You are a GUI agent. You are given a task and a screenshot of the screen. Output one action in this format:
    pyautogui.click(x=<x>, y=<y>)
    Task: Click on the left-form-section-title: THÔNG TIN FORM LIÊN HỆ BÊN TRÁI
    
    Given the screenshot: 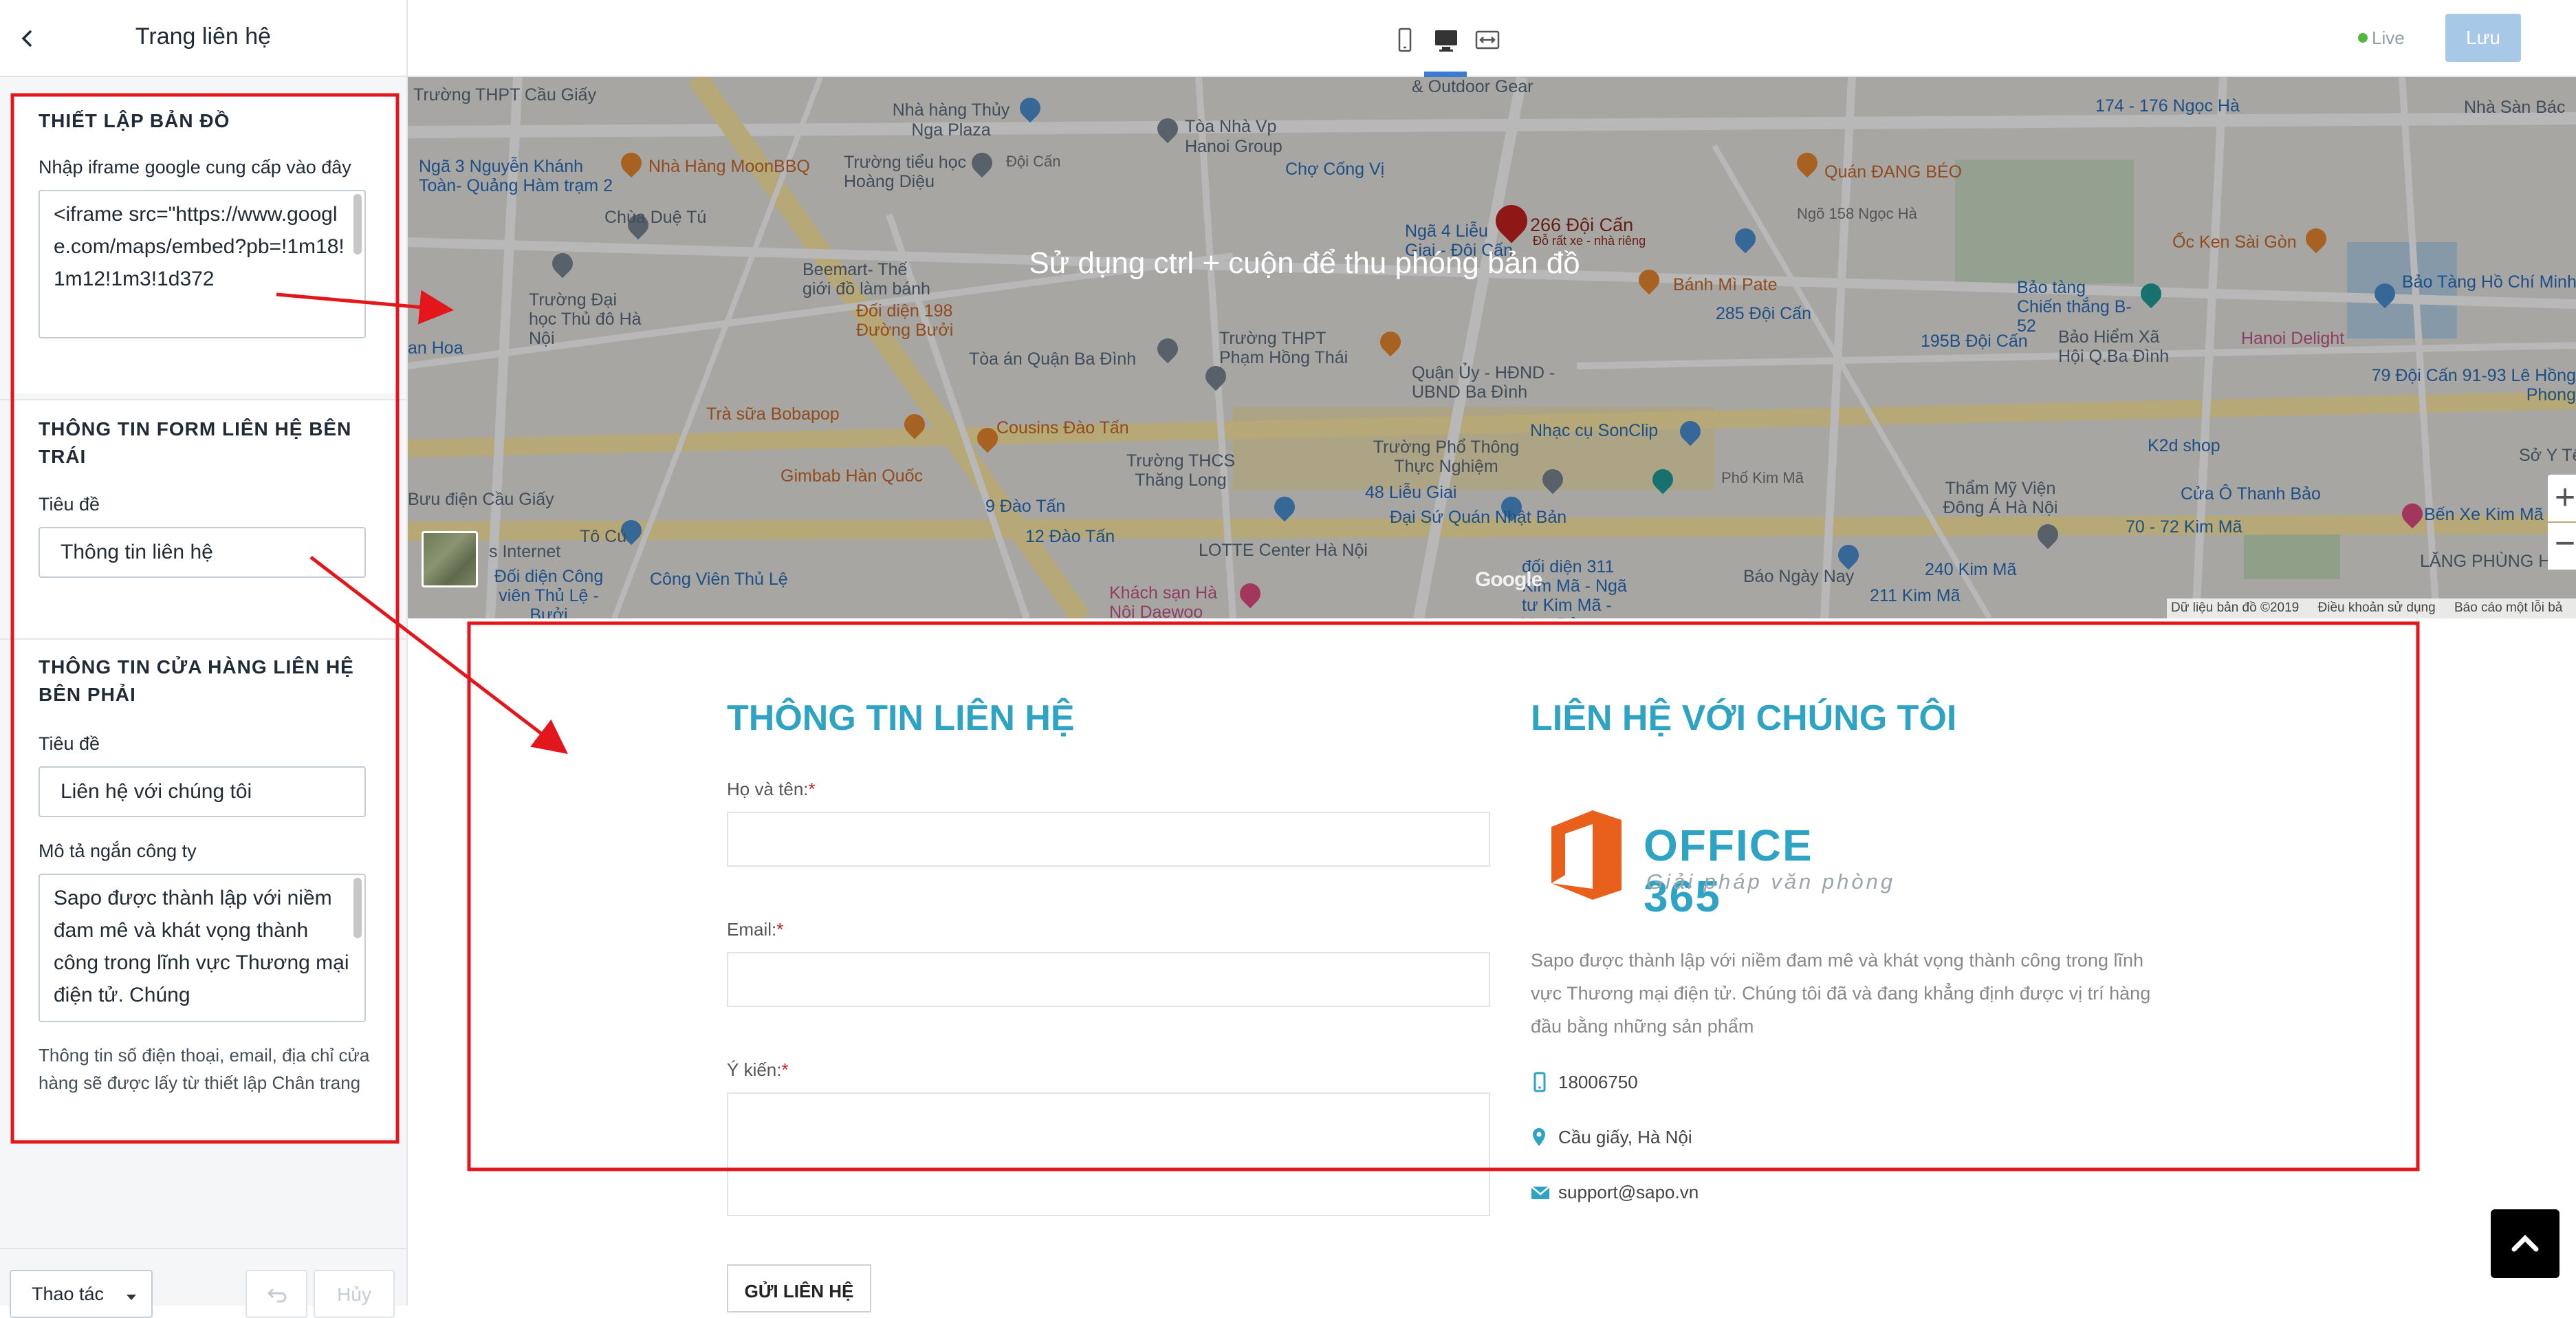 What is the action you would take?
    pyautogui.click(x=195, y=442)
    